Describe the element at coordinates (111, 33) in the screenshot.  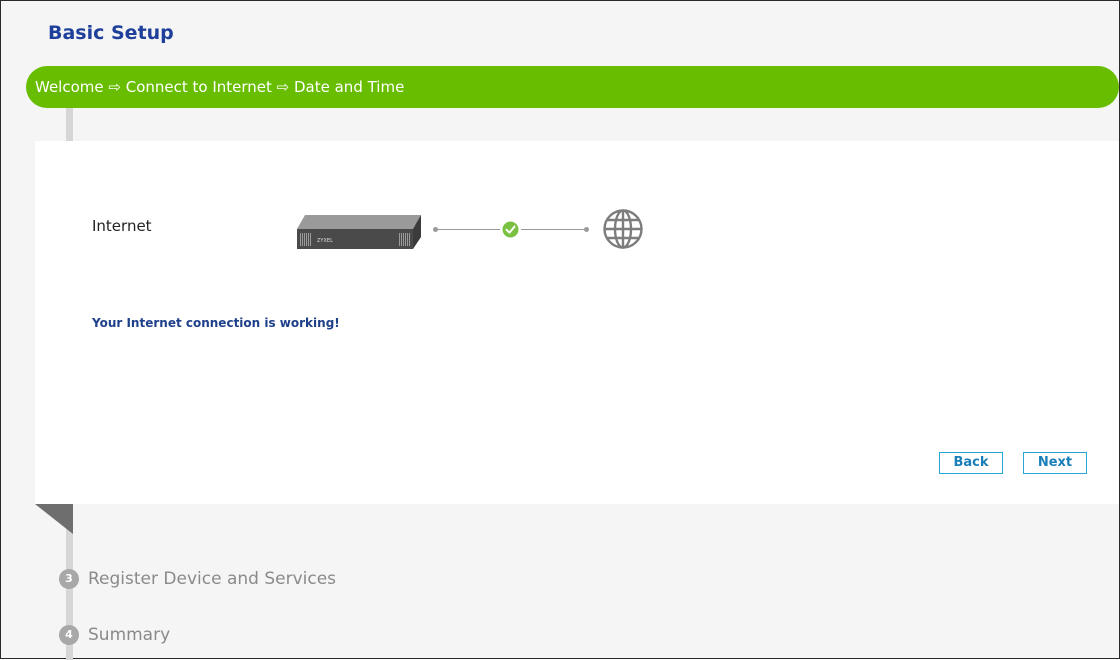
I see `page-title: Basic Setup` at that location.